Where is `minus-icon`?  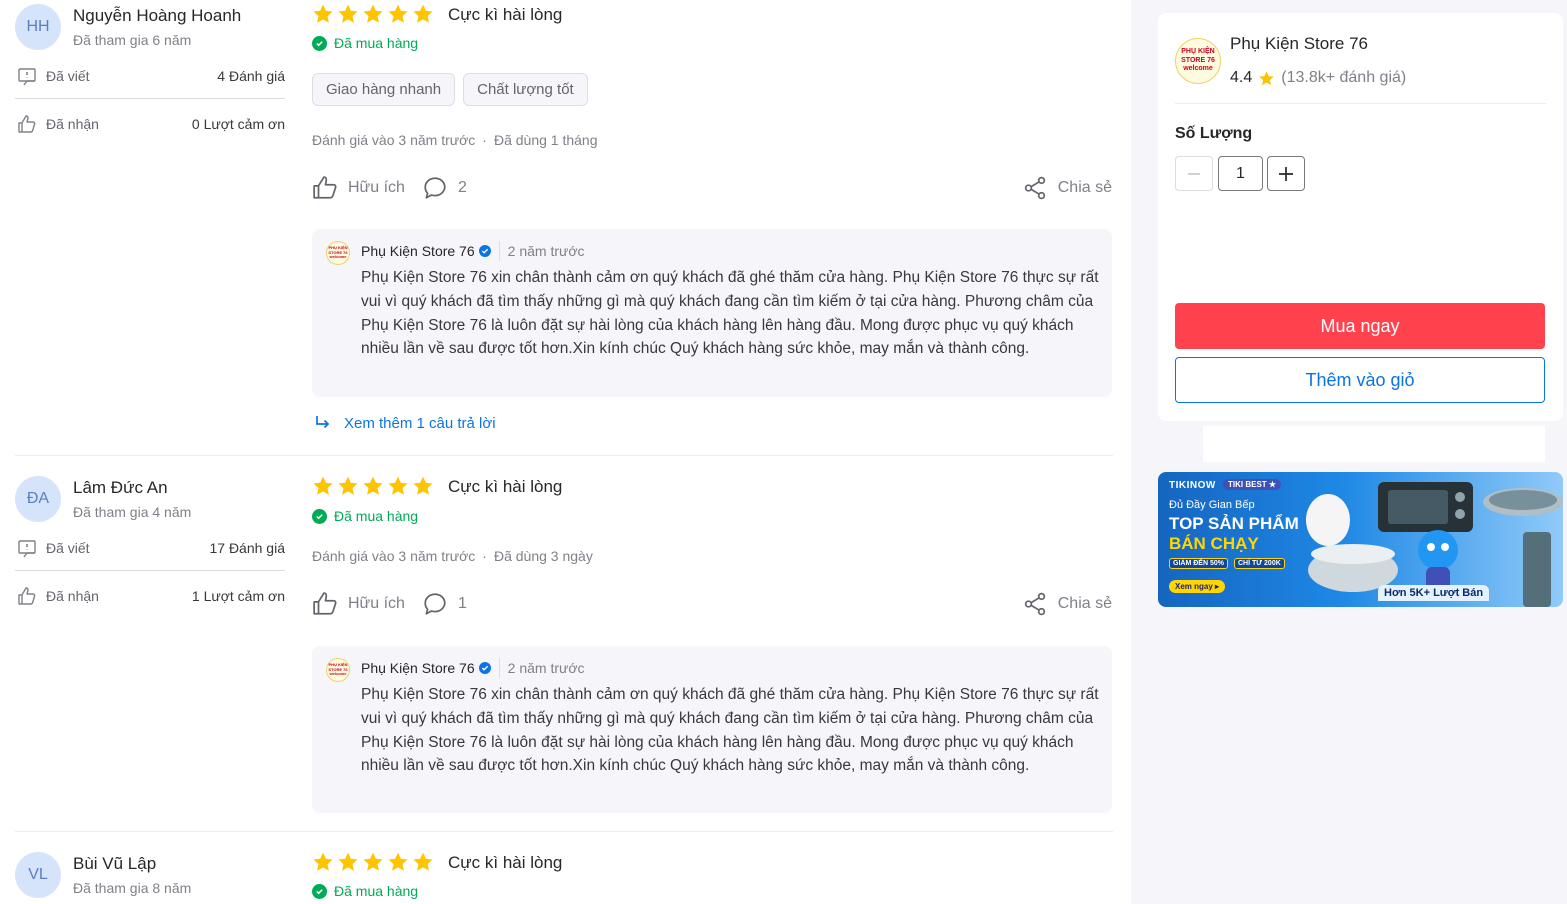 minus-icon is located at coordinates (1194, 173).